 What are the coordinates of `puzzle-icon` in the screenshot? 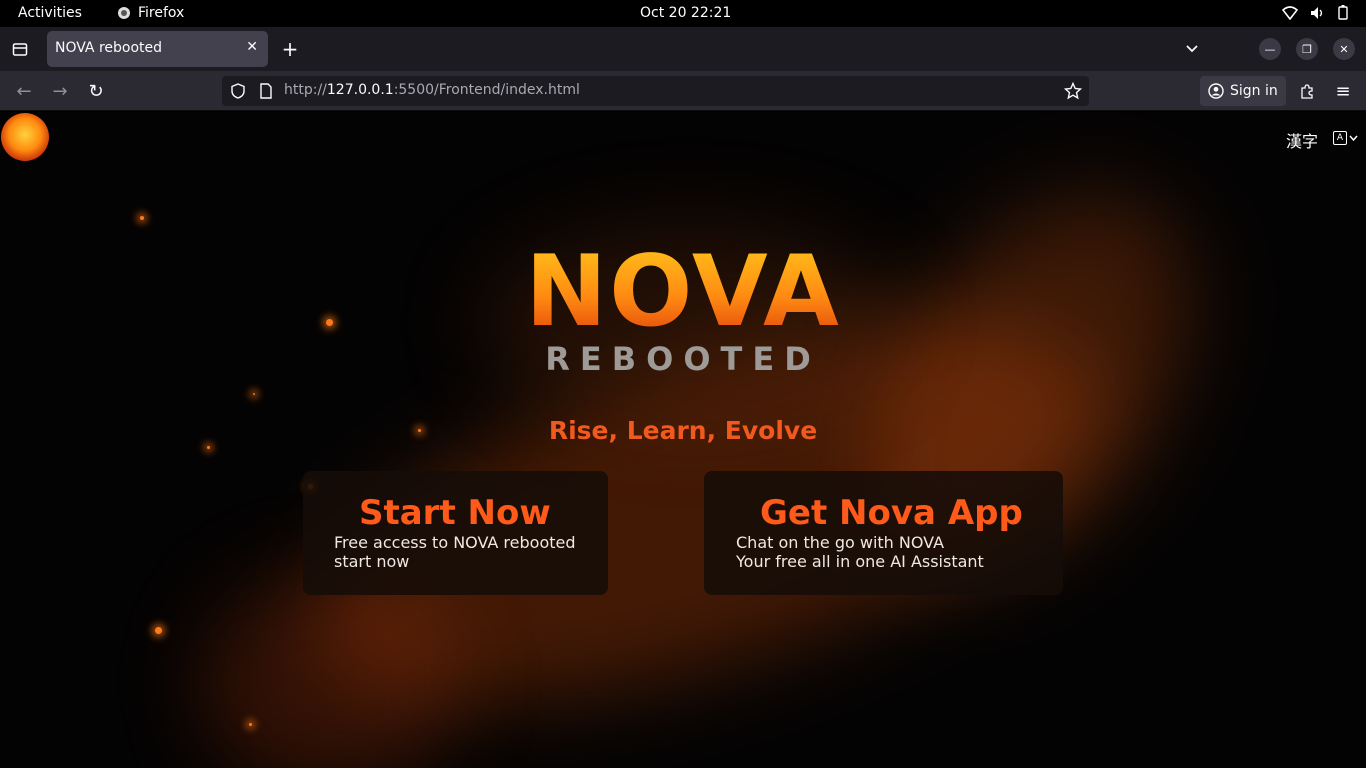 It's located at (1307, 91).